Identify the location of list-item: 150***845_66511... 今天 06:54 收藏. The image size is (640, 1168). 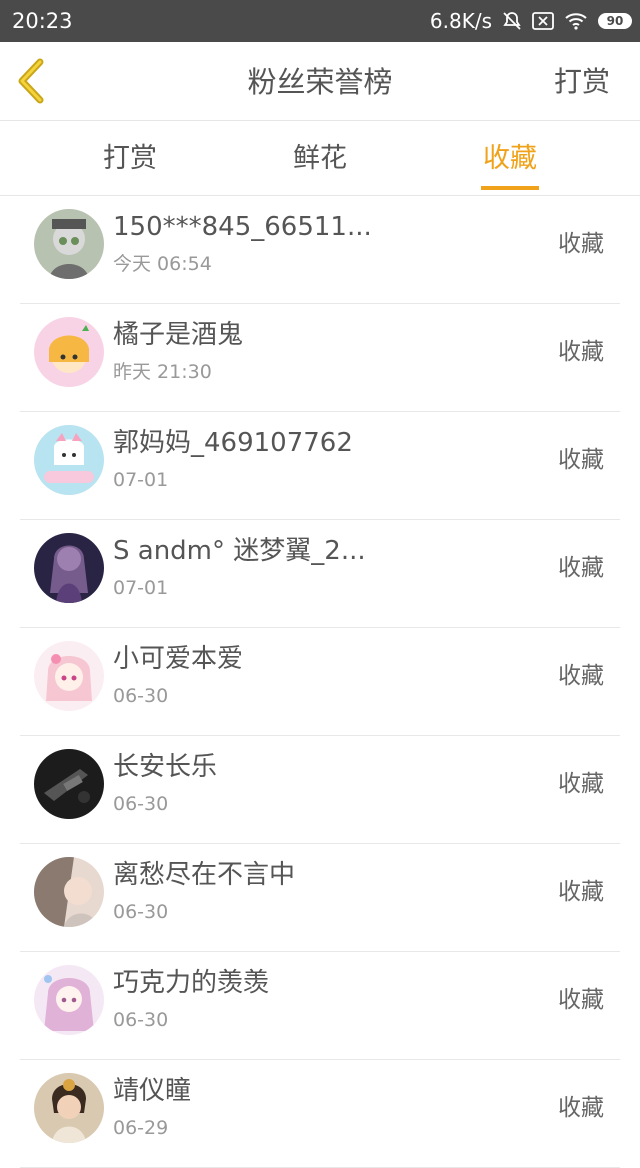
(320, 250).